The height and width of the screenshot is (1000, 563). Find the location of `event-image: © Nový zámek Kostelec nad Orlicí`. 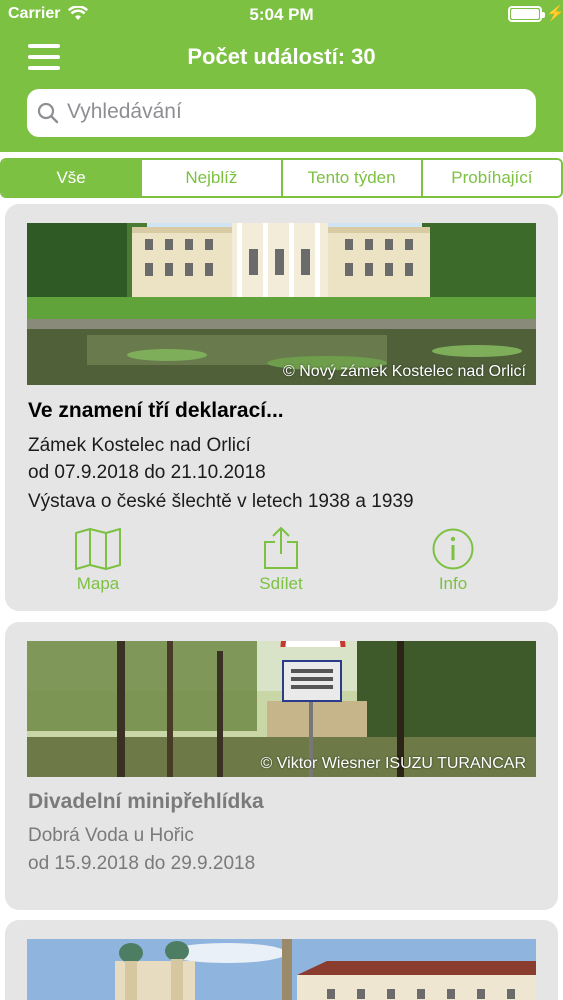

event-image: © Nový zámek Kostelec nad Orlicí is located at coordinates (281, 304).